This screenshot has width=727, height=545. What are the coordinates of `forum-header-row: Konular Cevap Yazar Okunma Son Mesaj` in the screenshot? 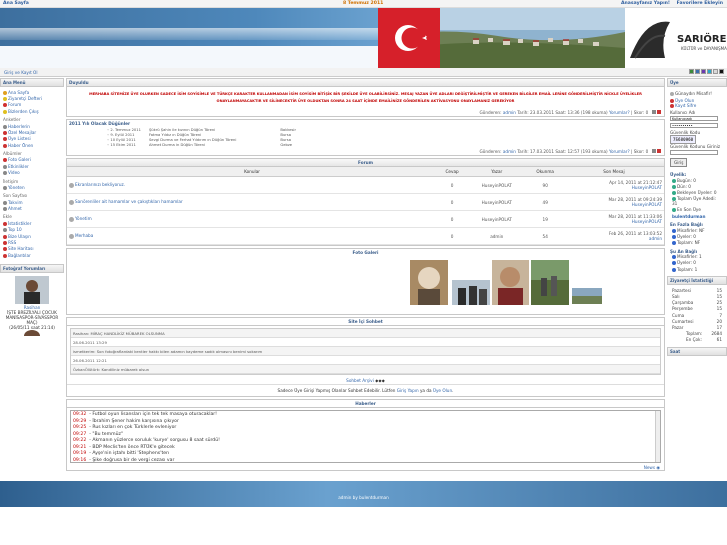 It's located at (365, 172).